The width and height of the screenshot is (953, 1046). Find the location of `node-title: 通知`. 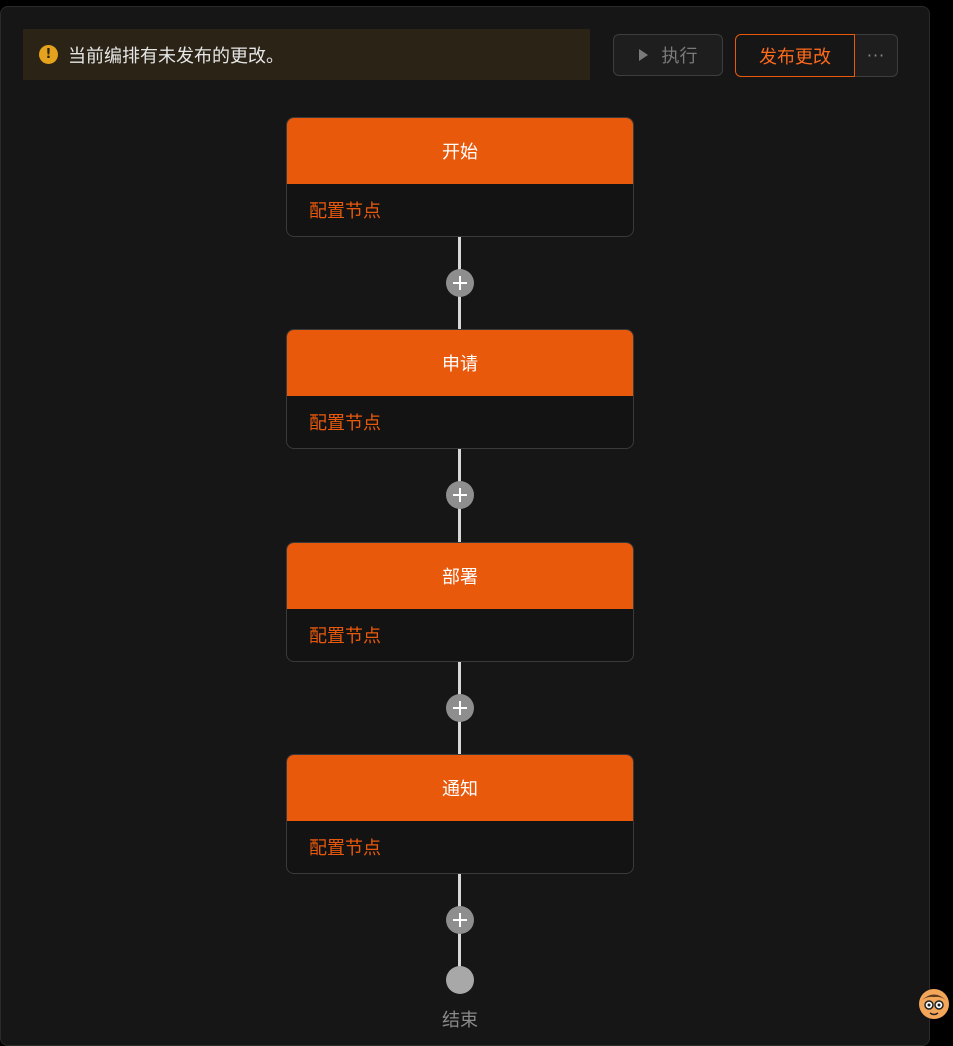

node-title: 通知 is located at coordinates (460, 788).